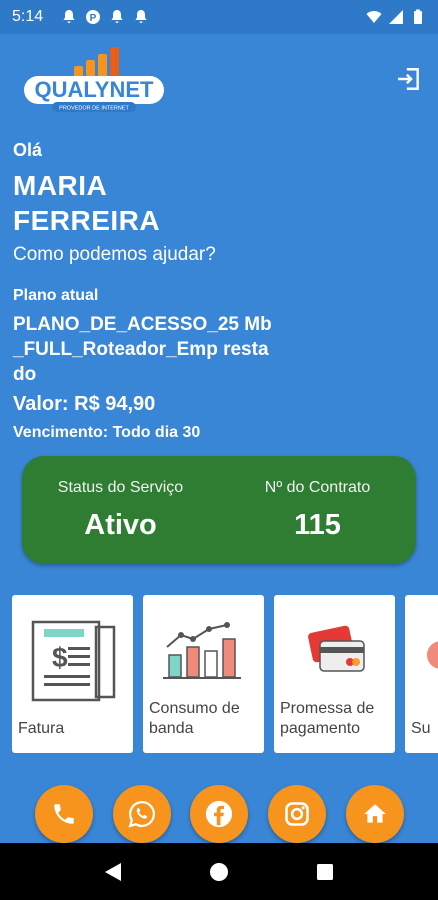 This screenshot has height=900, width=438. I want to click on contact-buttons, so click(219, 814).